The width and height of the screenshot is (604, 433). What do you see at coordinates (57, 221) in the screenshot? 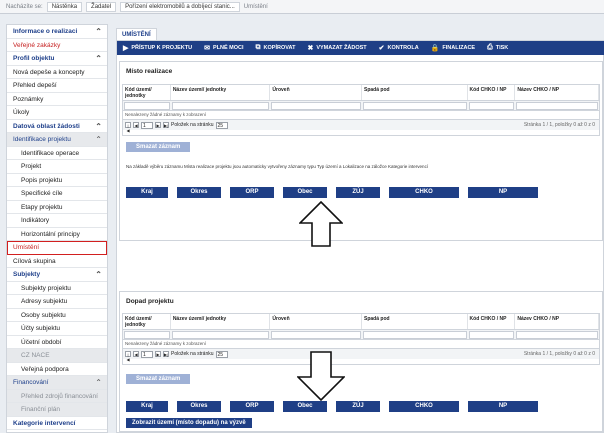
I see `sidebar-item: Indikátory` at bounding box center [57, 221].